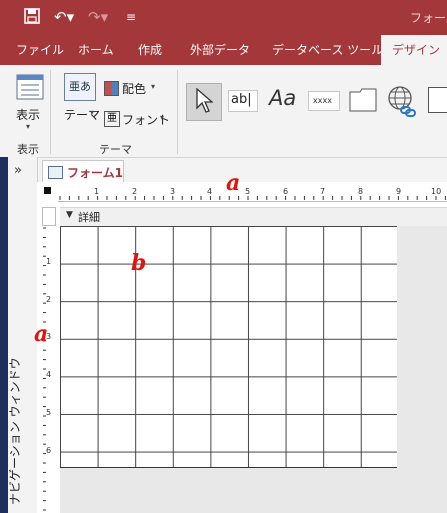 The width and height of the screenshot is (447, 513). I want to click on textbox-control-button: ab|, so click(243, 101).